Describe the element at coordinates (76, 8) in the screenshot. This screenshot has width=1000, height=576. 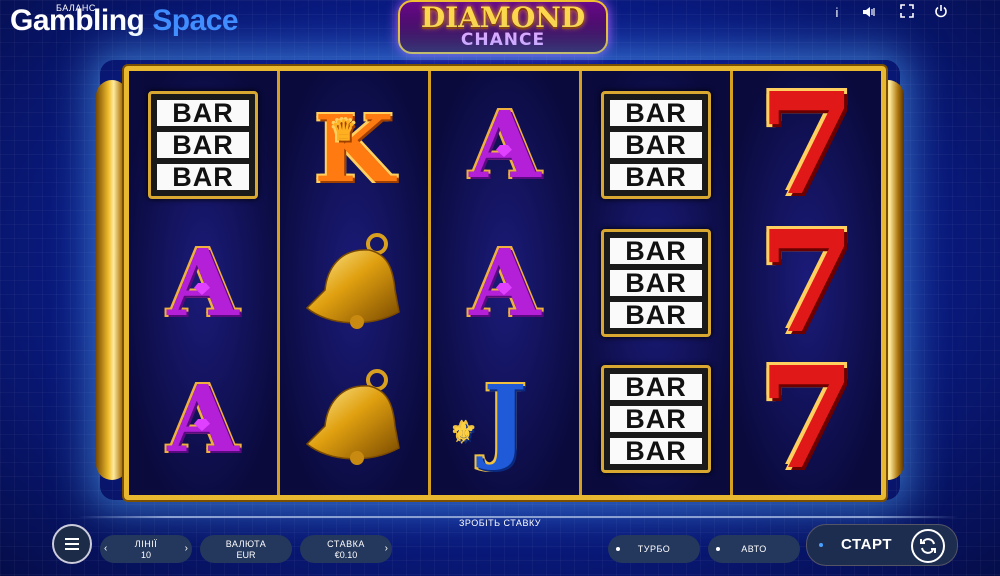
I see `balance-label: БАЛАНС` at that location.